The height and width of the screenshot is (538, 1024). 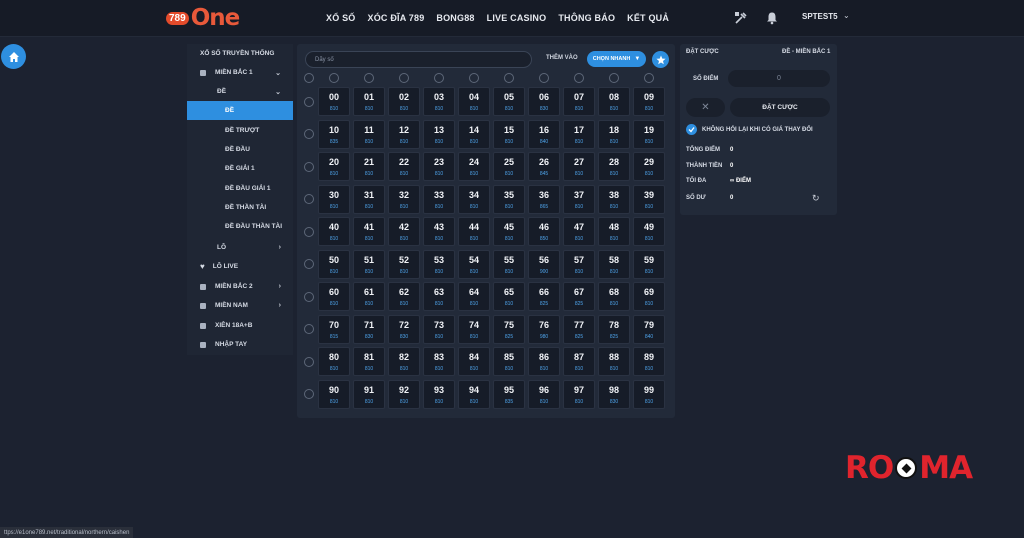 What do you see at coordinates (341, 18) in the screenshot?
I see `nav-xo-so: XỔ SỐ` at bounding box center [341, 18].